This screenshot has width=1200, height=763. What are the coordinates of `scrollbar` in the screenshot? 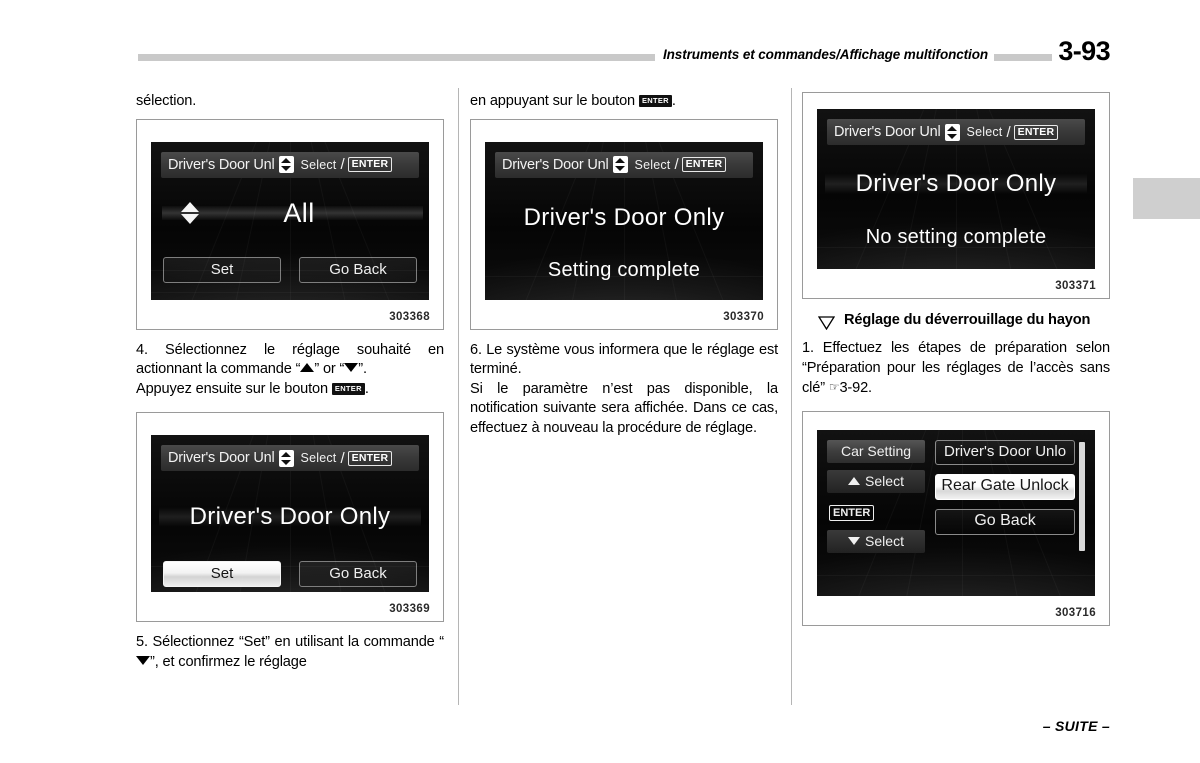 It's located at (1082, 496).